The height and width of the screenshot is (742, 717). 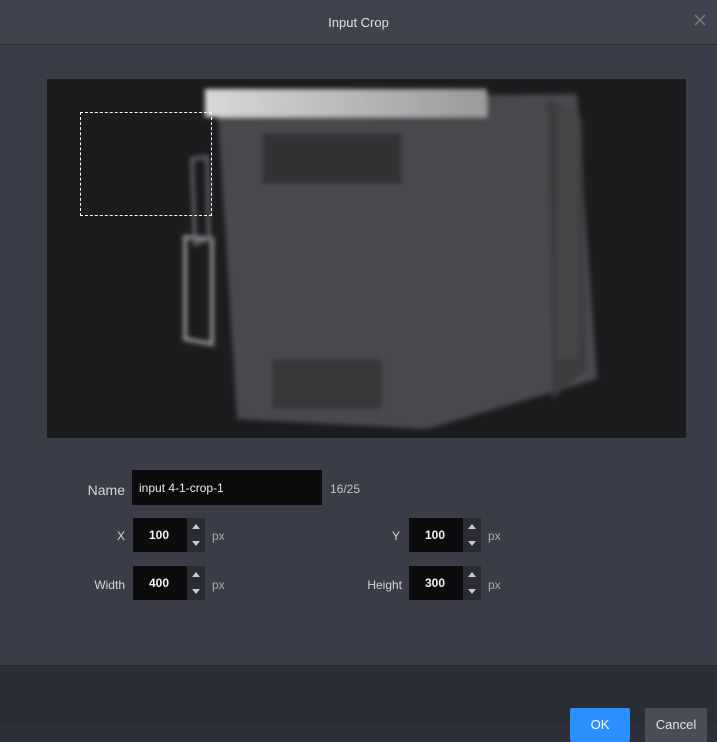 I want to click on width-input, so click(x=159, y=583).